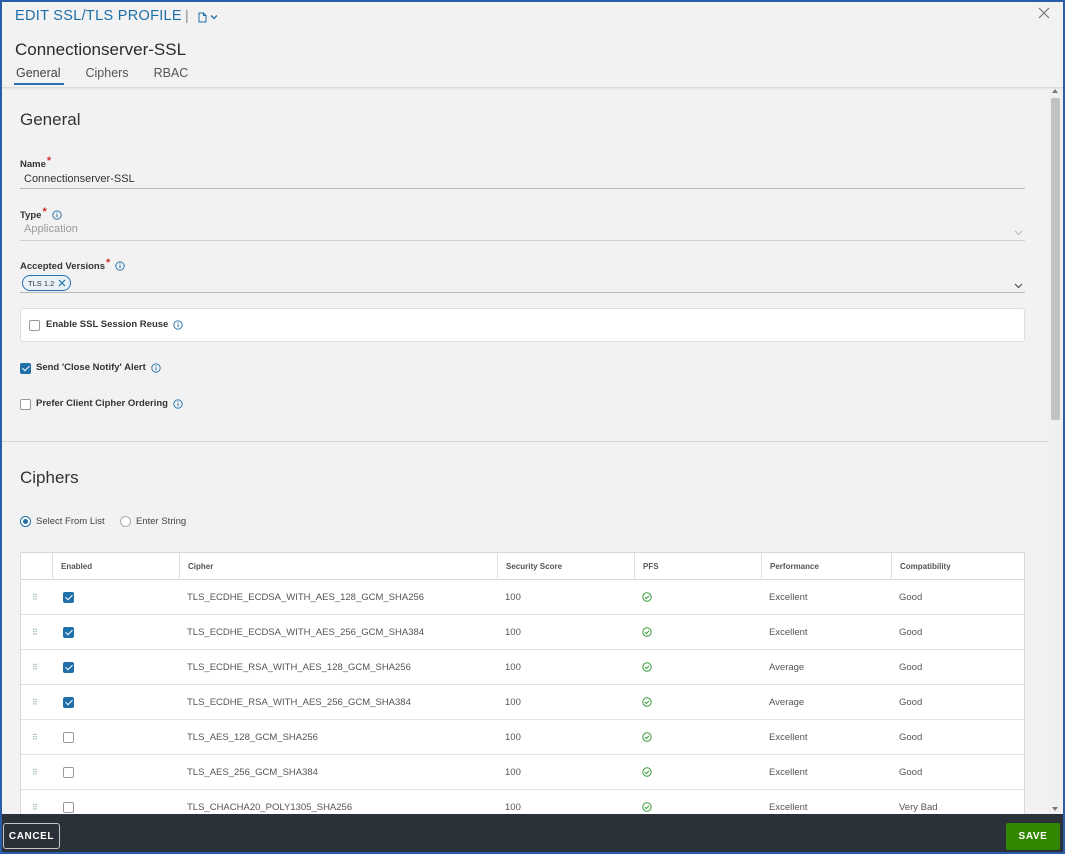 The image size is (1065, 854). Describe the element at coordinates (338, 566) in the screenshot. I see `column-header-cipher: Cipher` at that location.